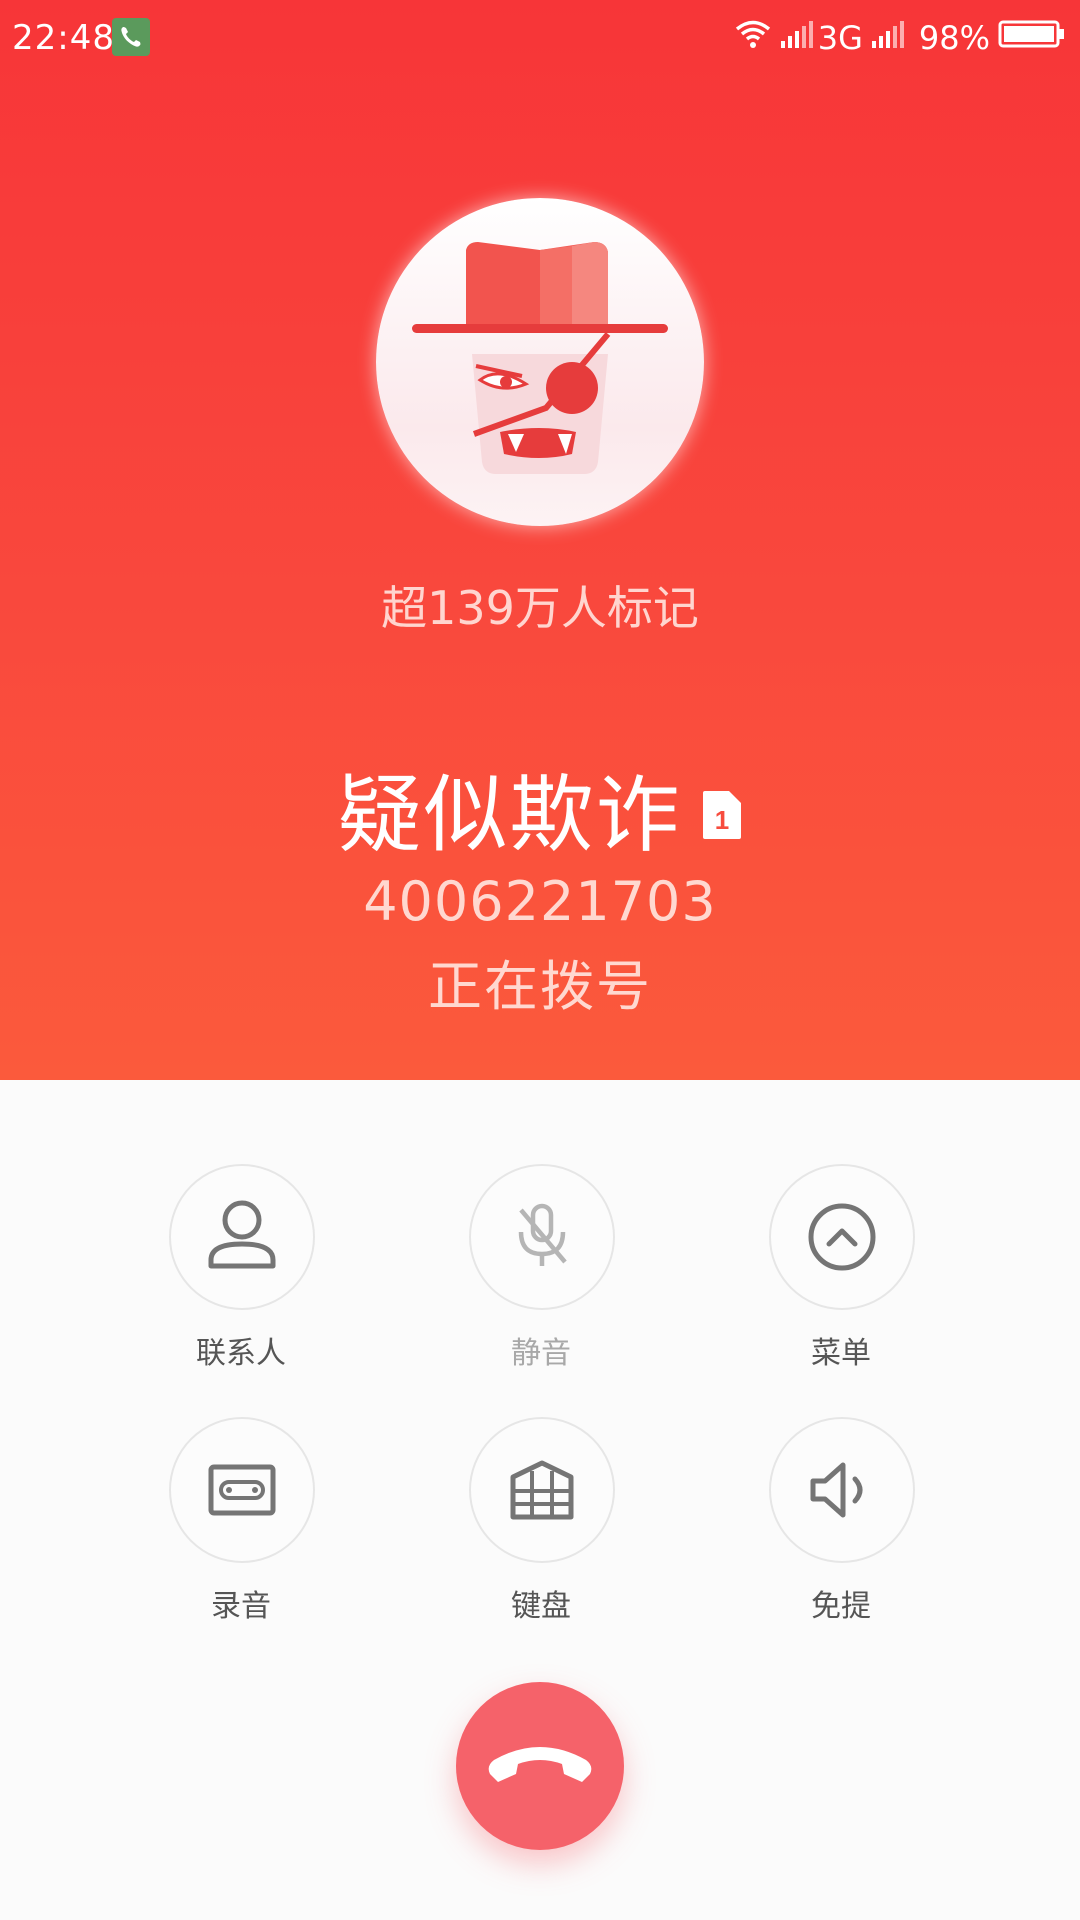 The image size is (1080, 1920). What do you see at coordinates (63, 38) in the screenshot?
I see `status-time: 22:48` at bounding box center [63, 38].